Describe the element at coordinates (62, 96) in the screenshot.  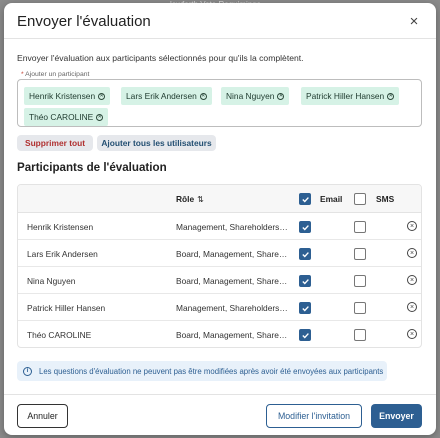
I see `chip-label: Henrik Kristensen` at that location.